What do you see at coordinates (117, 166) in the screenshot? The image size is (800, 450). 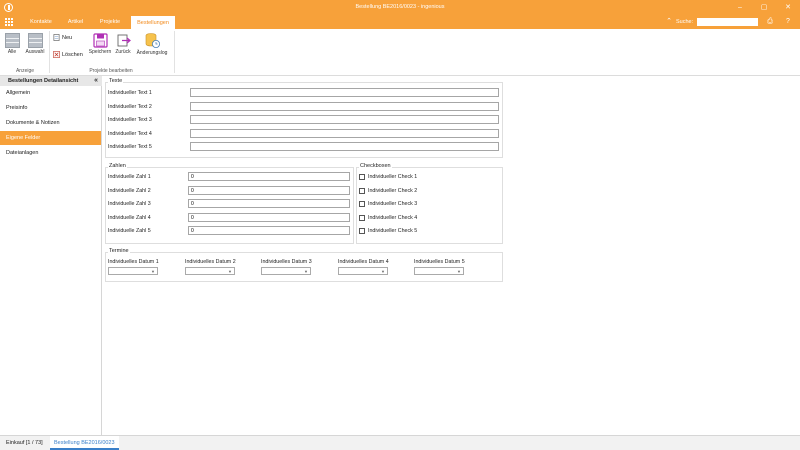 I see `zahlen-group-title: Zahlen` at bounding box center [117, 166].